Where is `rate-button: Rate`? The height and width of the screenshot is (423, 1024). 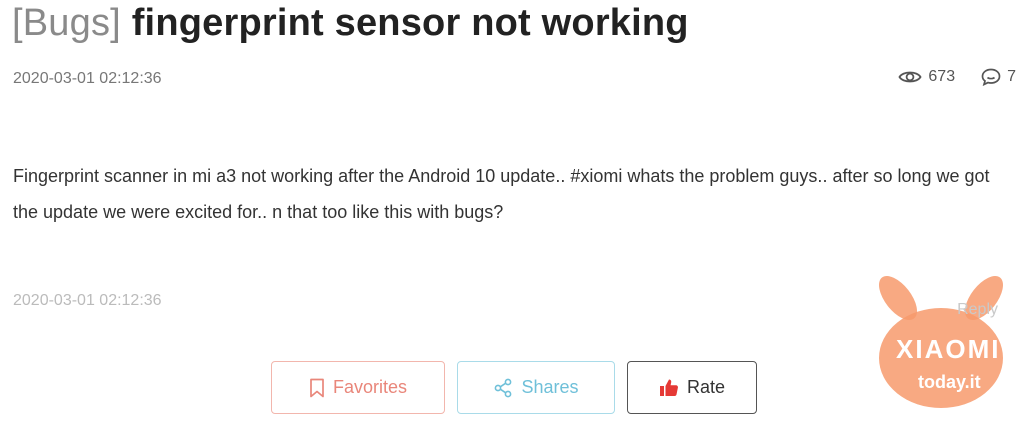 rate-button: Rate is located at coordinates (692, 387).